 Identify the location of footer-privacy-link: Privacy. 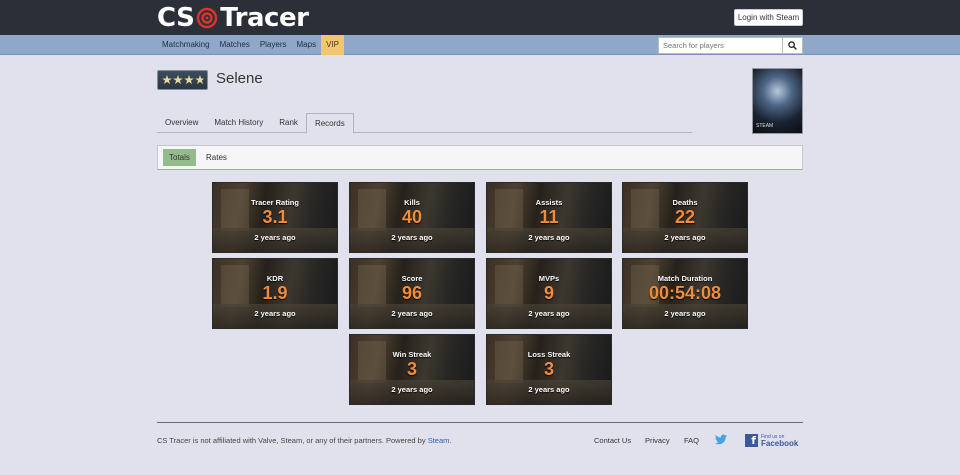
(657, 440).